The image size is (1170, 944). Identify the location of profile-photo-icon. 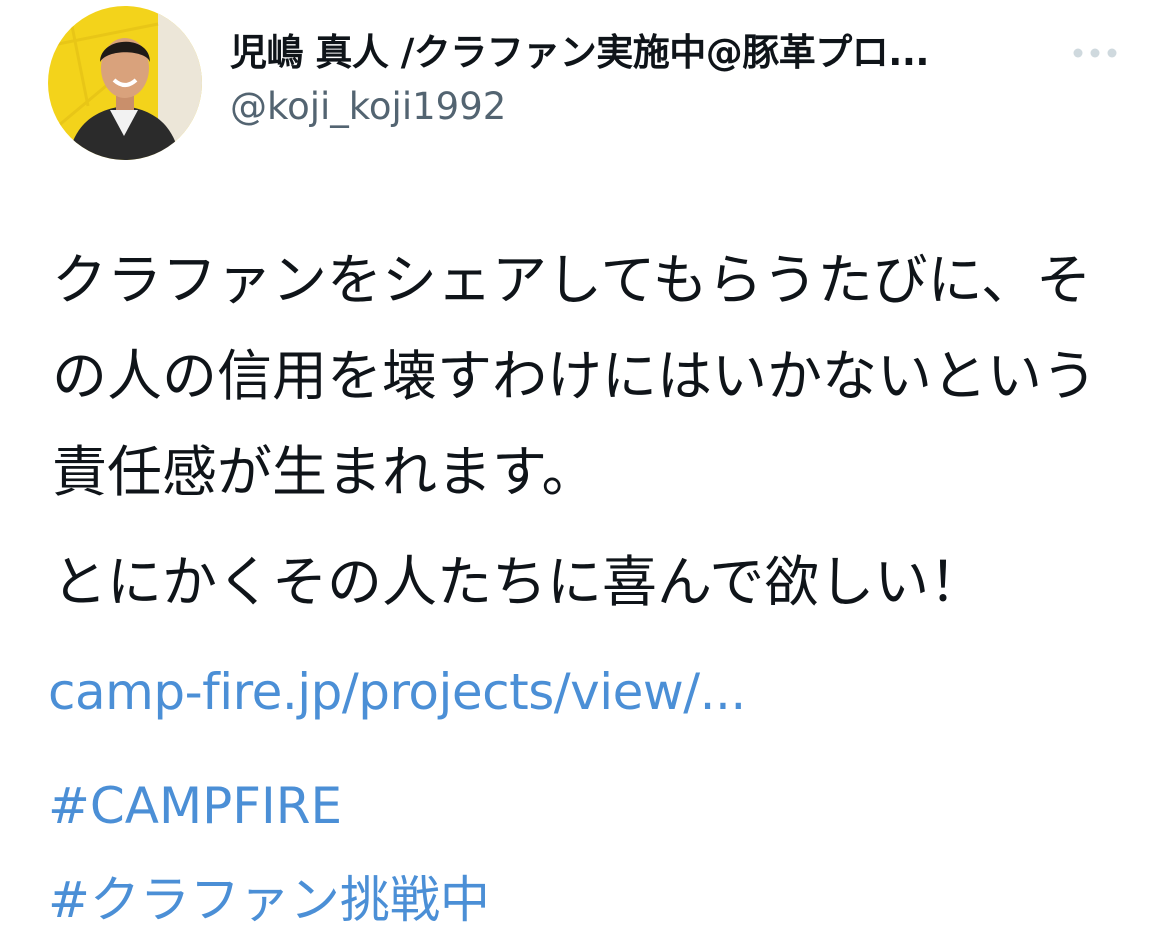
(125, 83).